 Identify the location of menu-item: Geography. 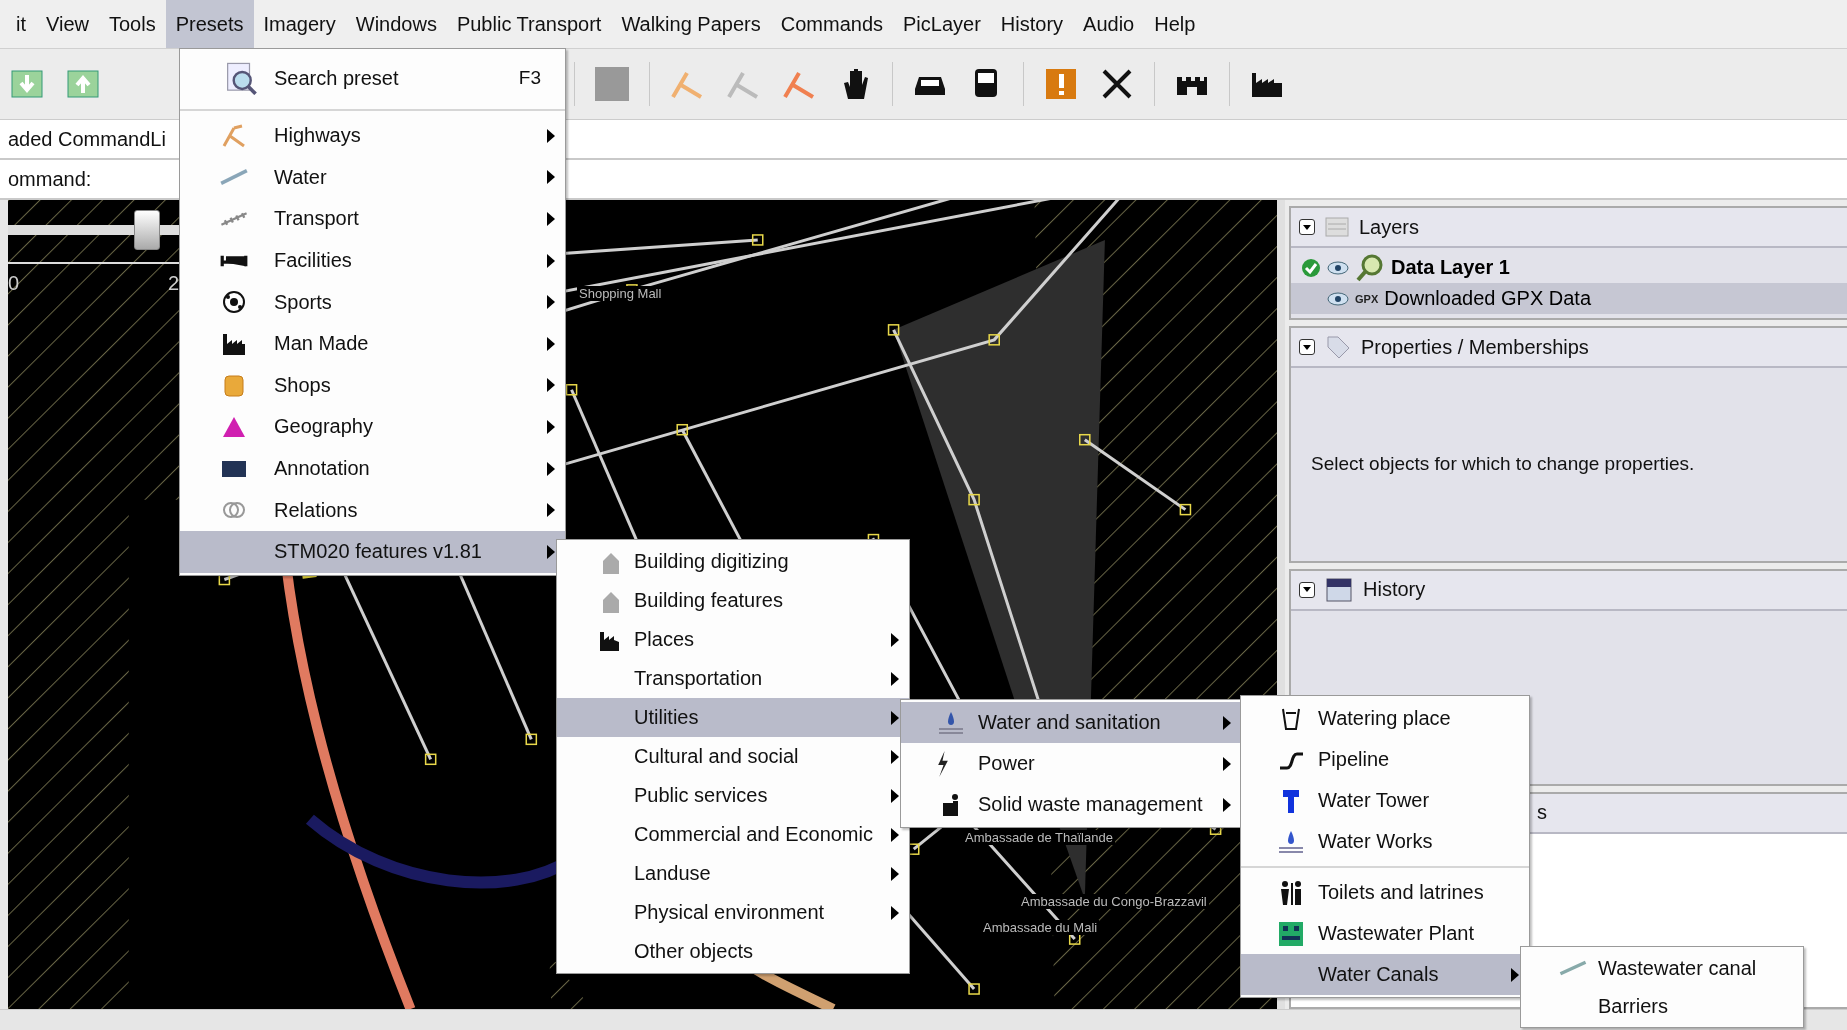
(372, 427).